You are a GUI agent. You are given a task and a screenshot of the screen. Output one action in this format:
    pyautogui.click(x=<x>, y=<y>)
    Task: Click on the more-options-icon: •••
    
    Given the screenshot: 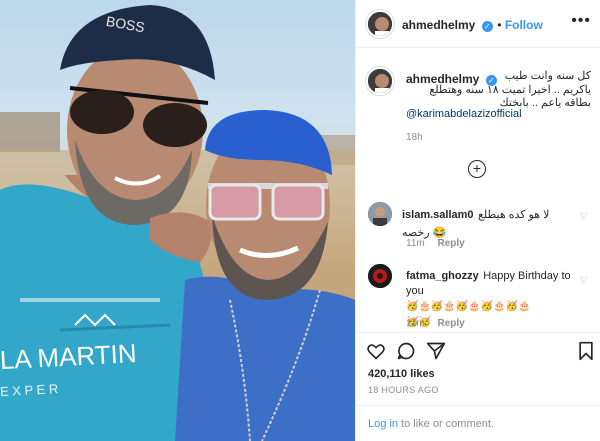 What is the action you would take?
    pyautogui.click(x=581, y=21)
    